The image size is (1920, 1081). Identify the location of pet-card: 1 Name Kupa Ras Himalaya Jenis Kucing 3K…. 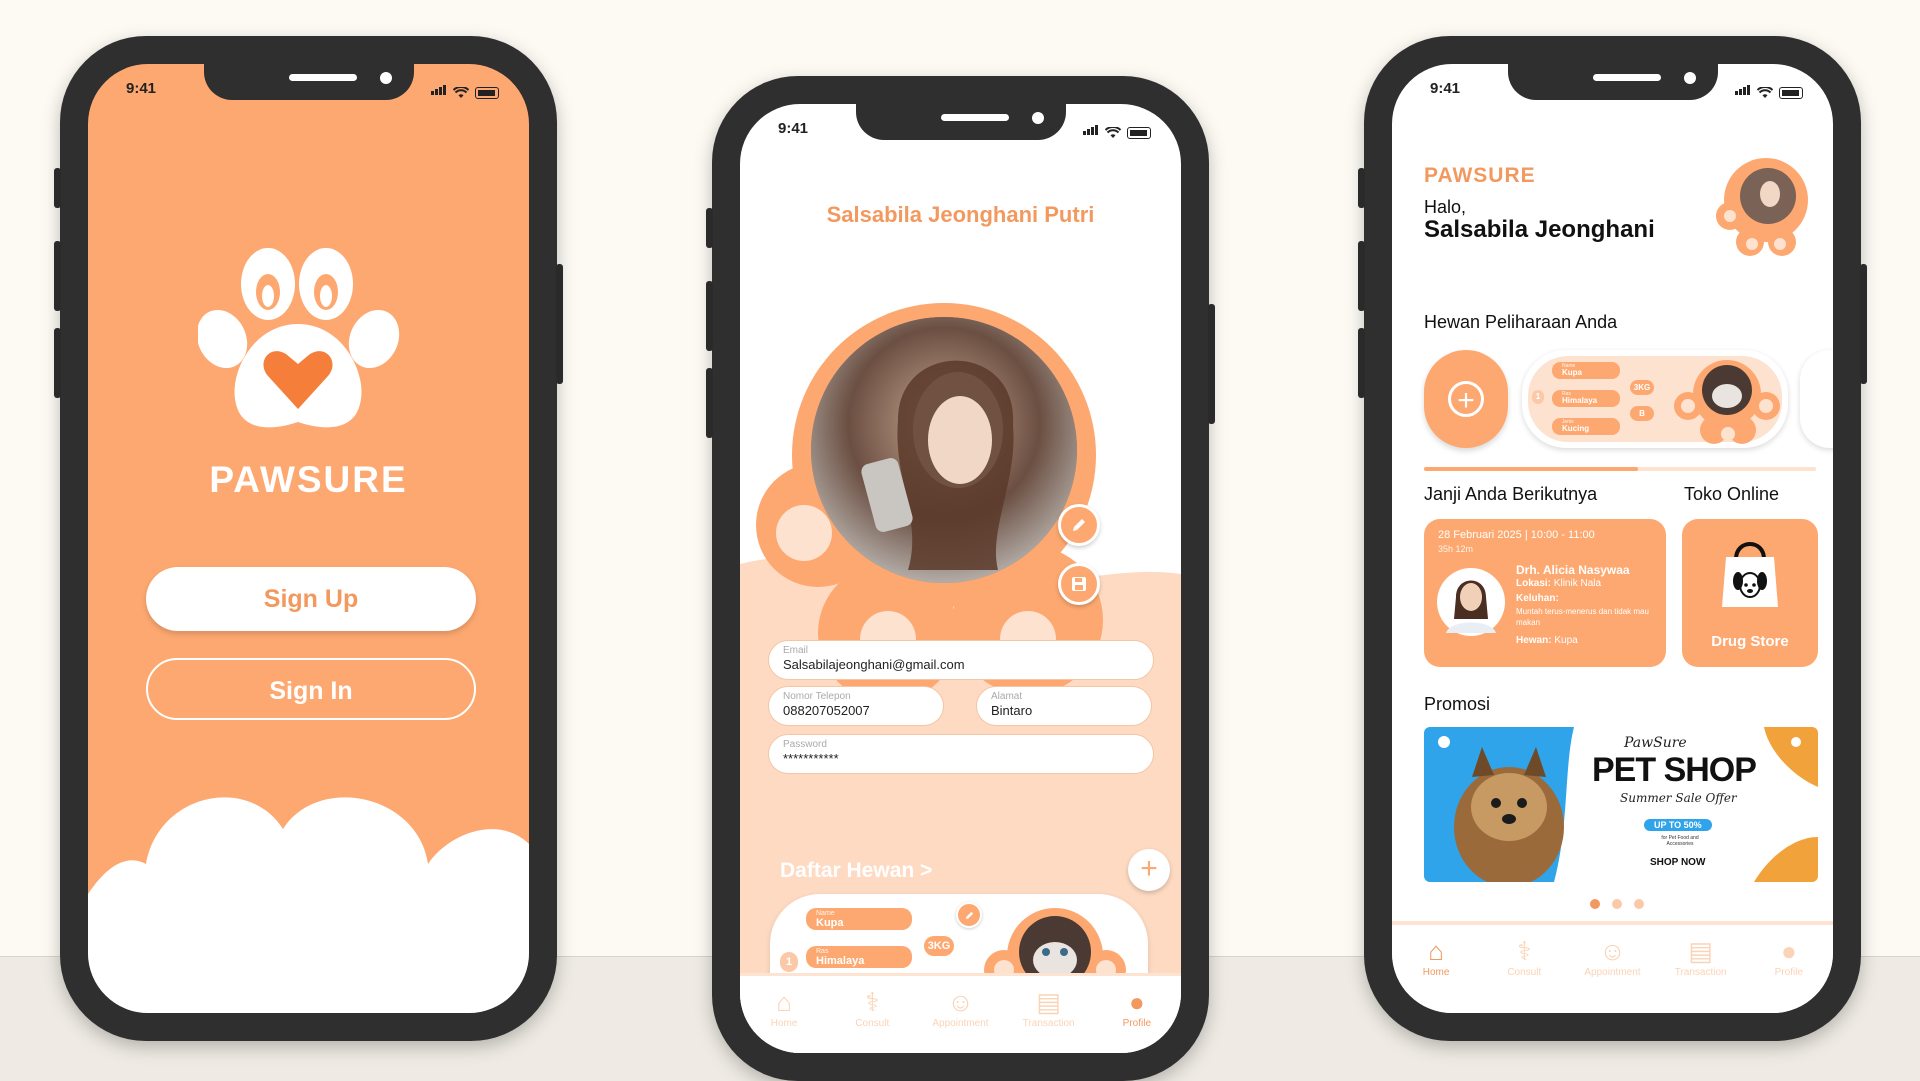
(1655, 399).